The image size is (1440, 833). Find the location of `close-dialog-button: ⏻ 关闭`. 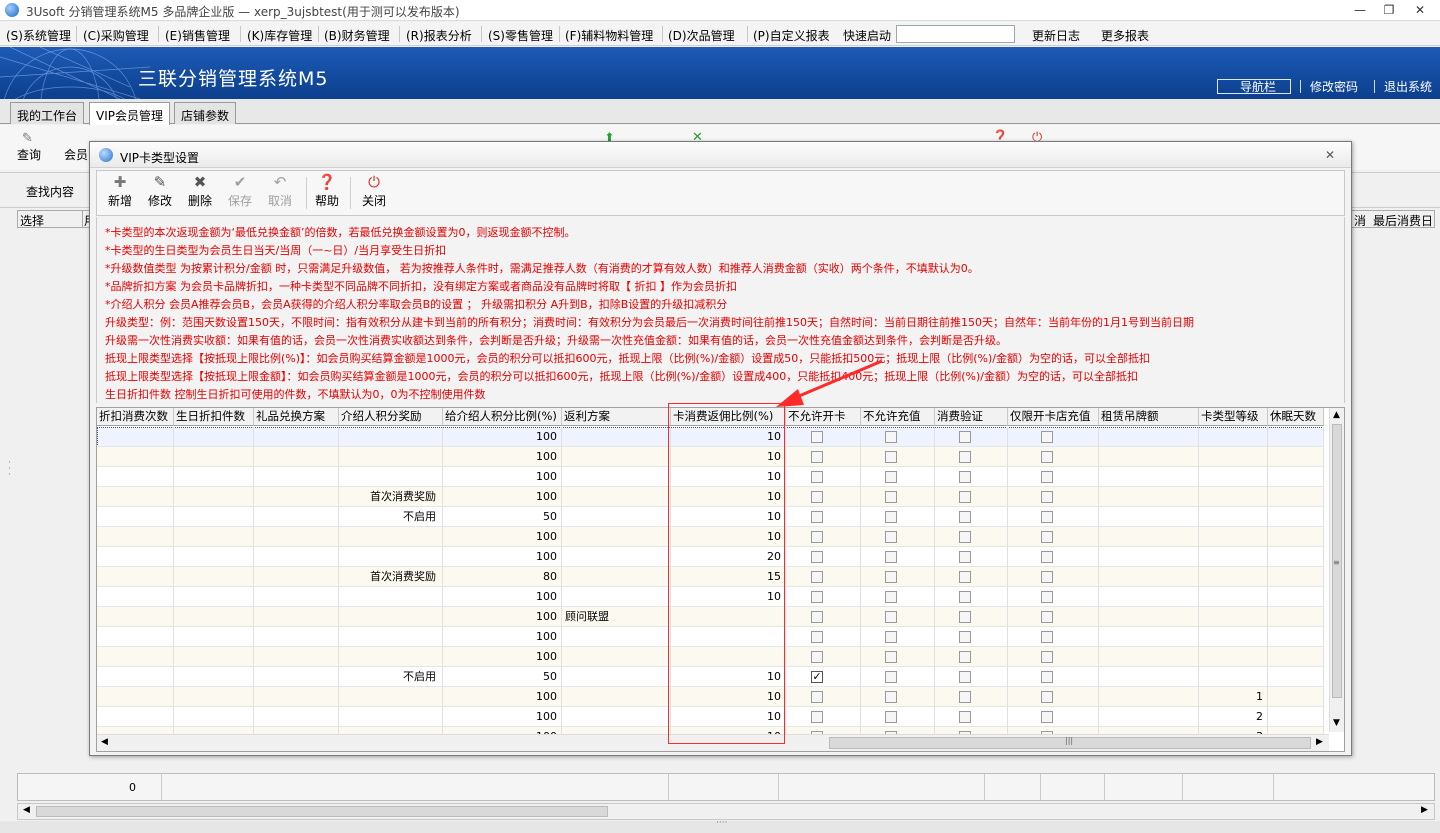

close-dialog-button: ⏻ 关闭 is located at coordinates (374, 193).